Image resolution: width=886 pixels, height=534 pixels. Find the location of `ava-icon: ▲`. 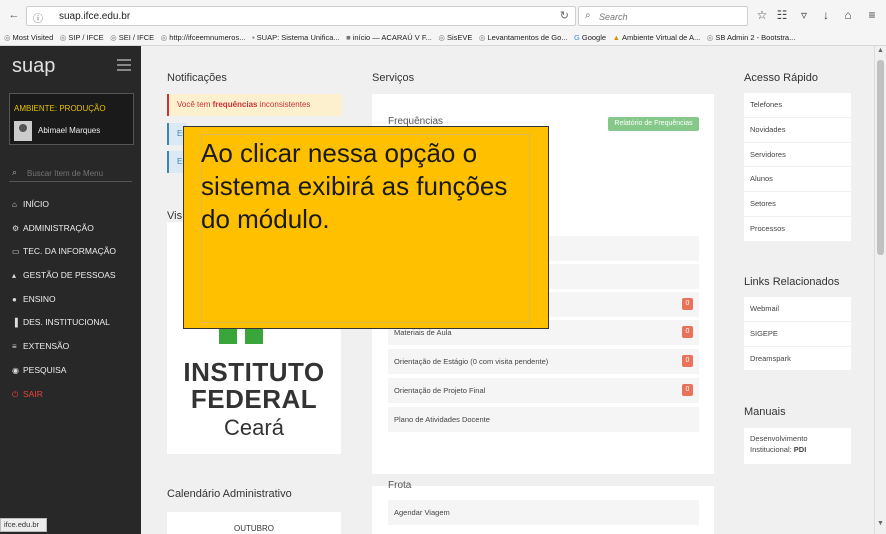

ava-icon: ▲ is located at coordinates (616, 37).